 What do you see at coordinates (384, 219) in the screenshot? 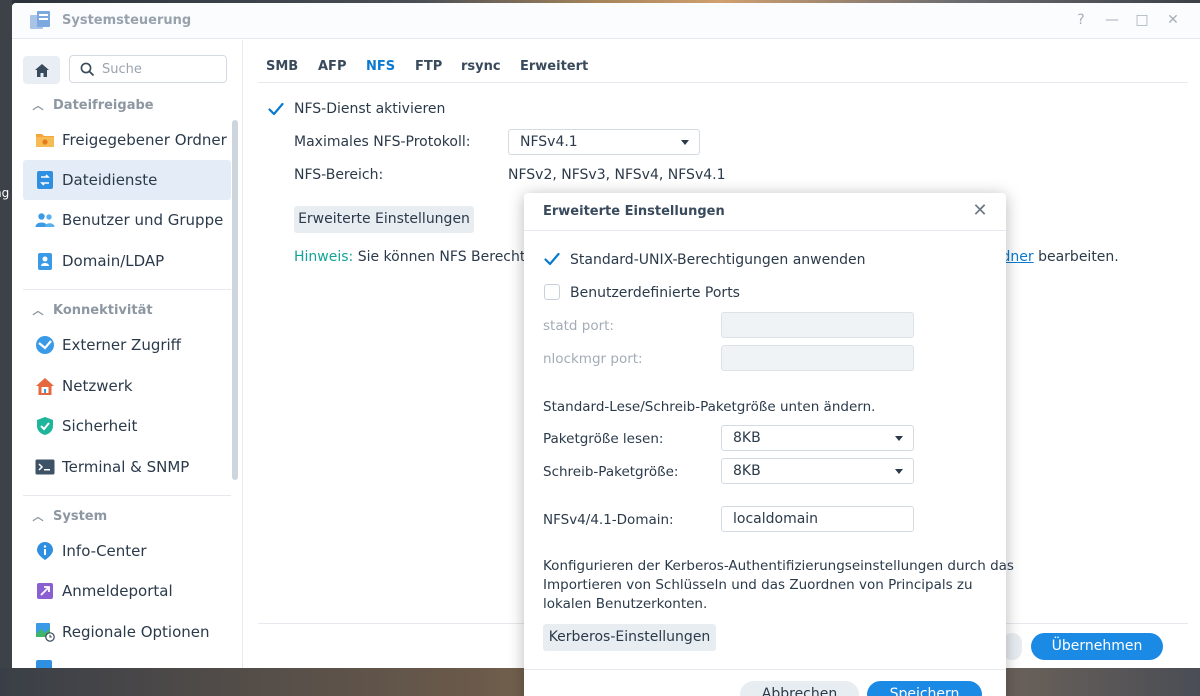
I see `advanced-settings-button: Erweiterte Einstellungen` at bounding box center [384, 219].